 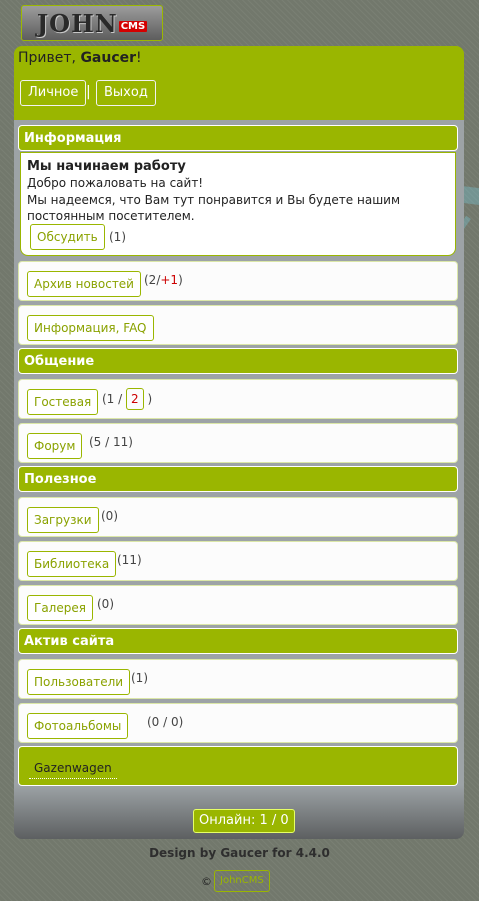 What do you see at coordinates (139, 678) in the screenshot?
I see `users-count: (1)` at bounding box center [139, 678].